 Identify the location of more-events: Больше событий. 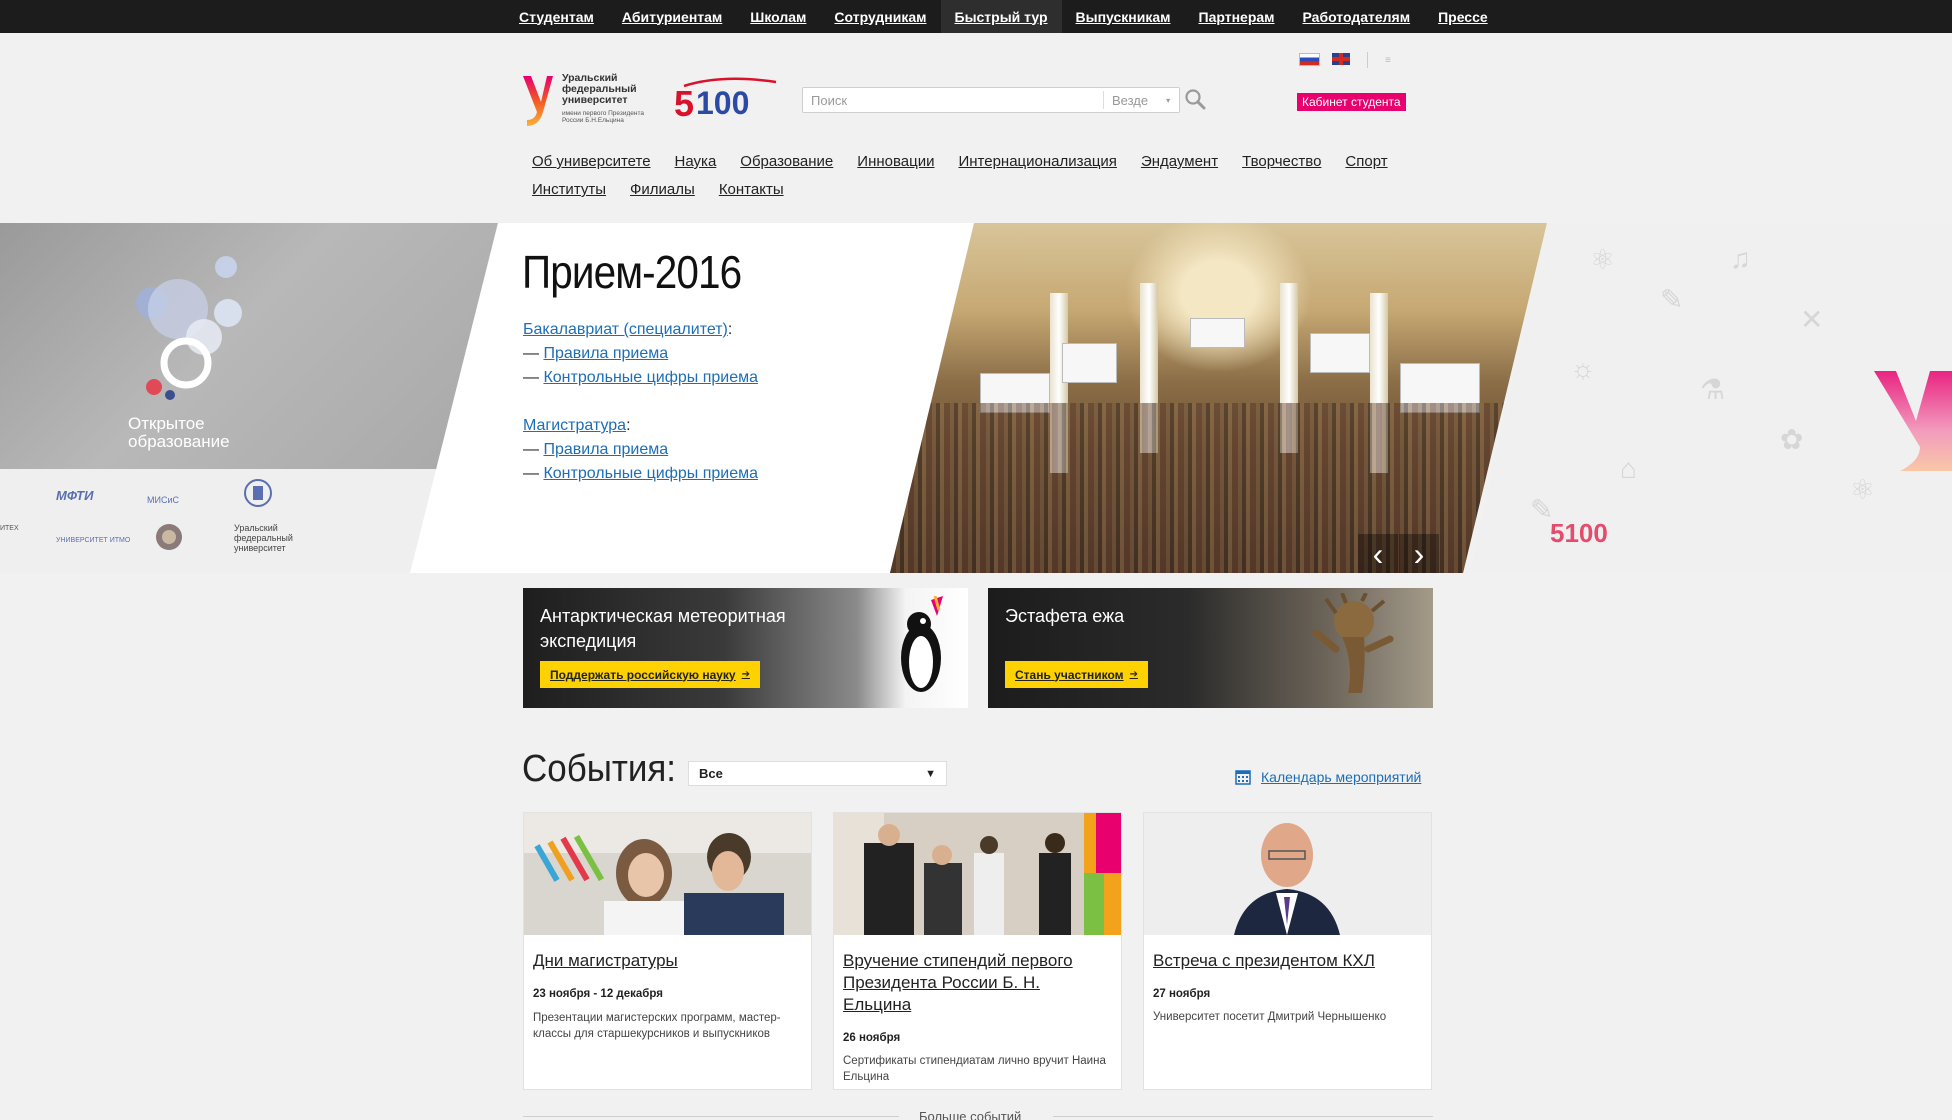
(978, 1114).